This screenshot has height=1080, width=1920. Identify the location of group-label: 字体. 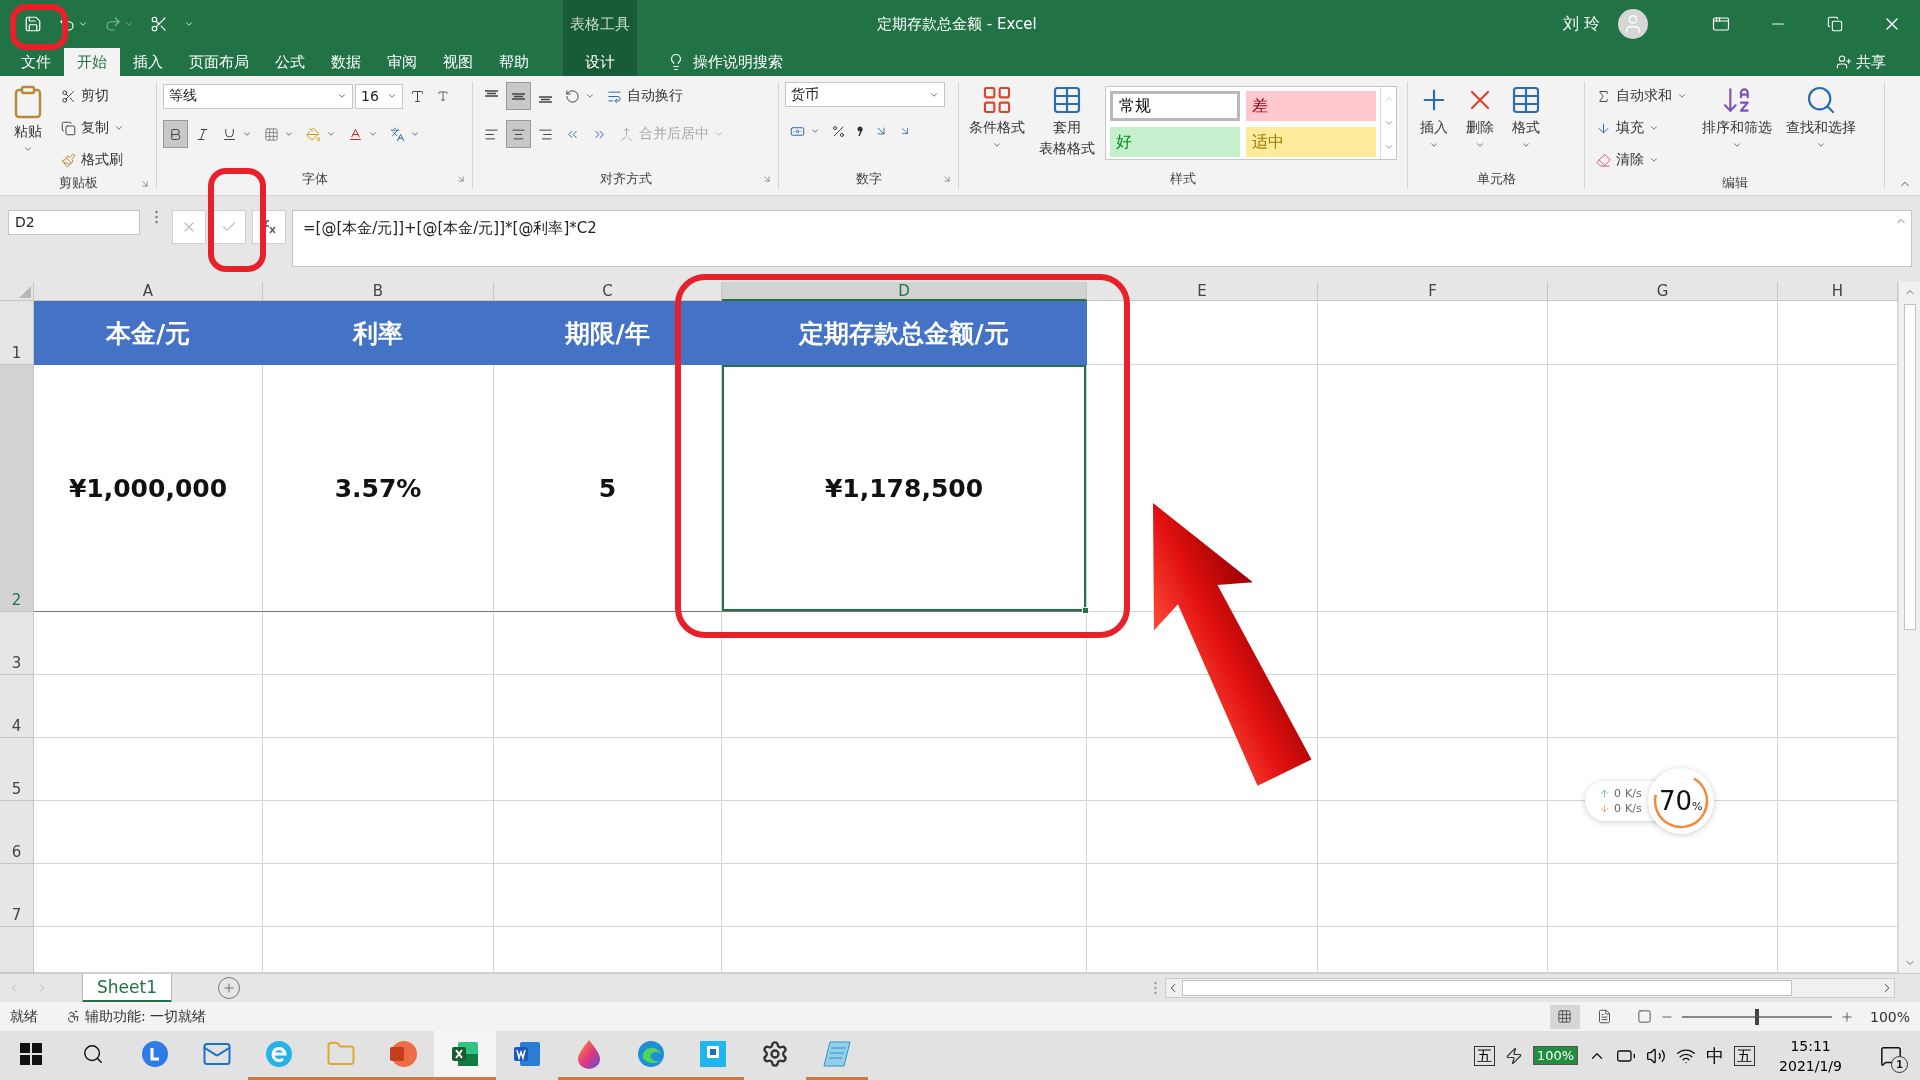
(314, 179).